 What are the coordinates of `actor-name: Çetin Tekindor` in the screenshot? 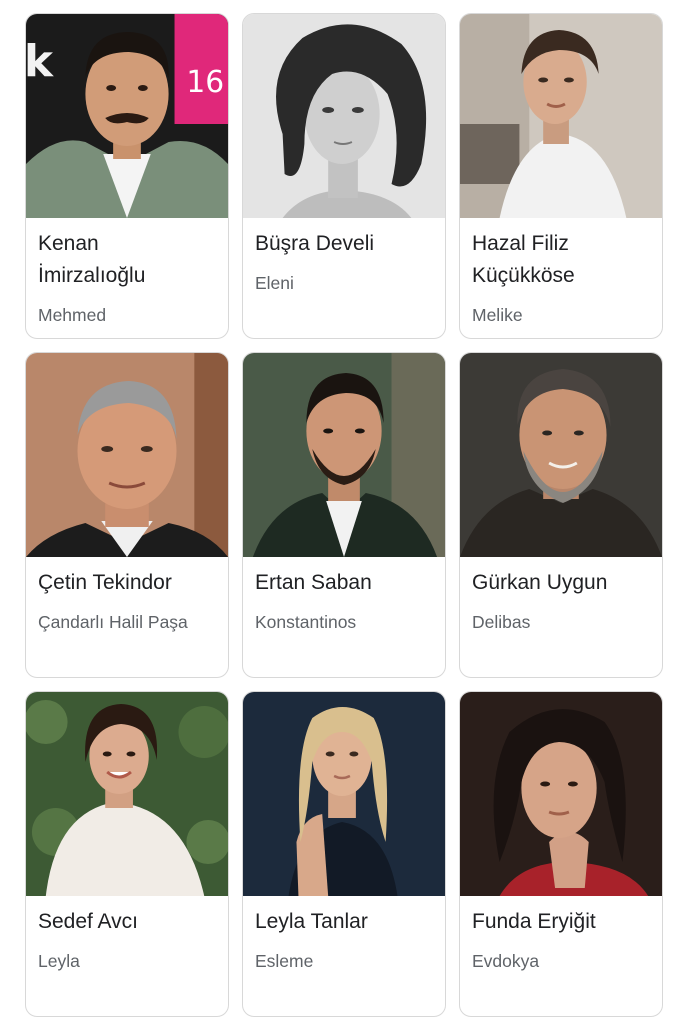 It's located at (105, 582).